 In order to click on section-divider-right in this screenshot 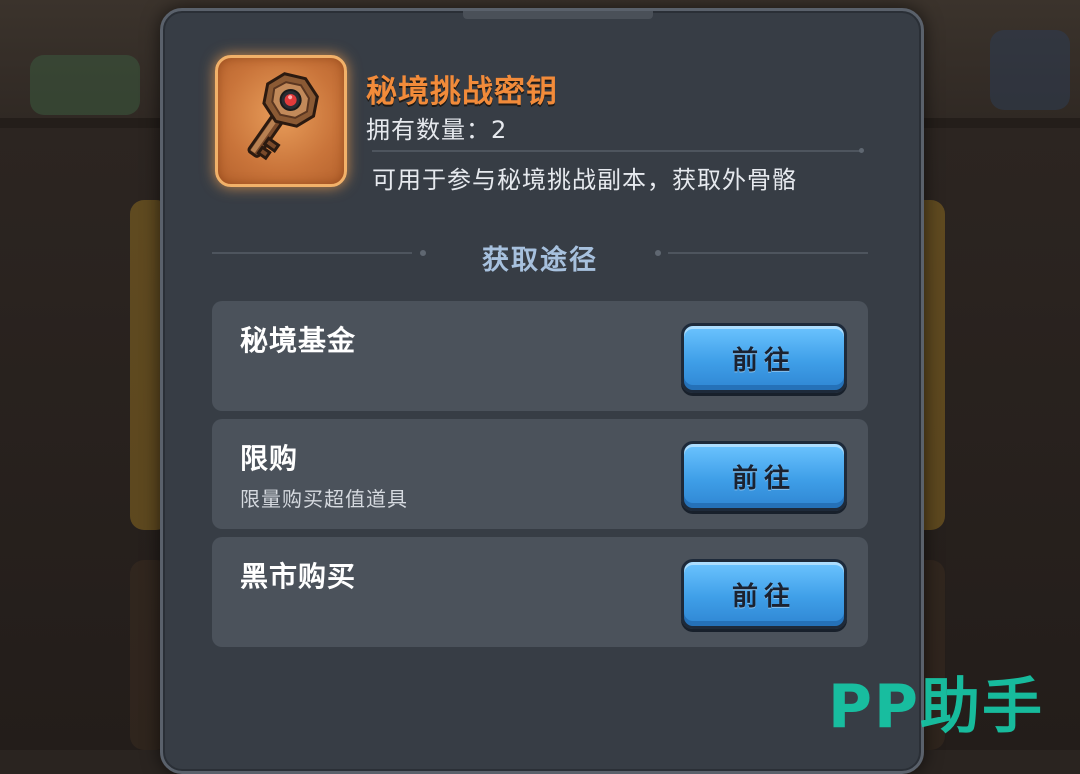, I will do `click(768, 253)`.